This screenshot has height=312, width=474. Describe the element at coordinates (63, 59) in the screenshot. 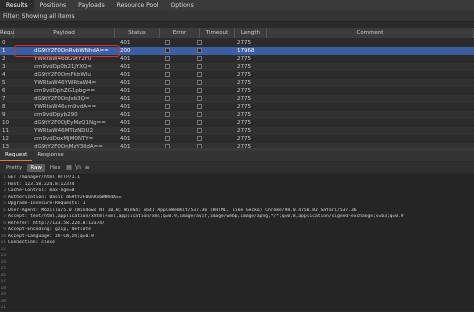

I see `payload-cell: YWRtaW46dG9tY2F0` at that location.